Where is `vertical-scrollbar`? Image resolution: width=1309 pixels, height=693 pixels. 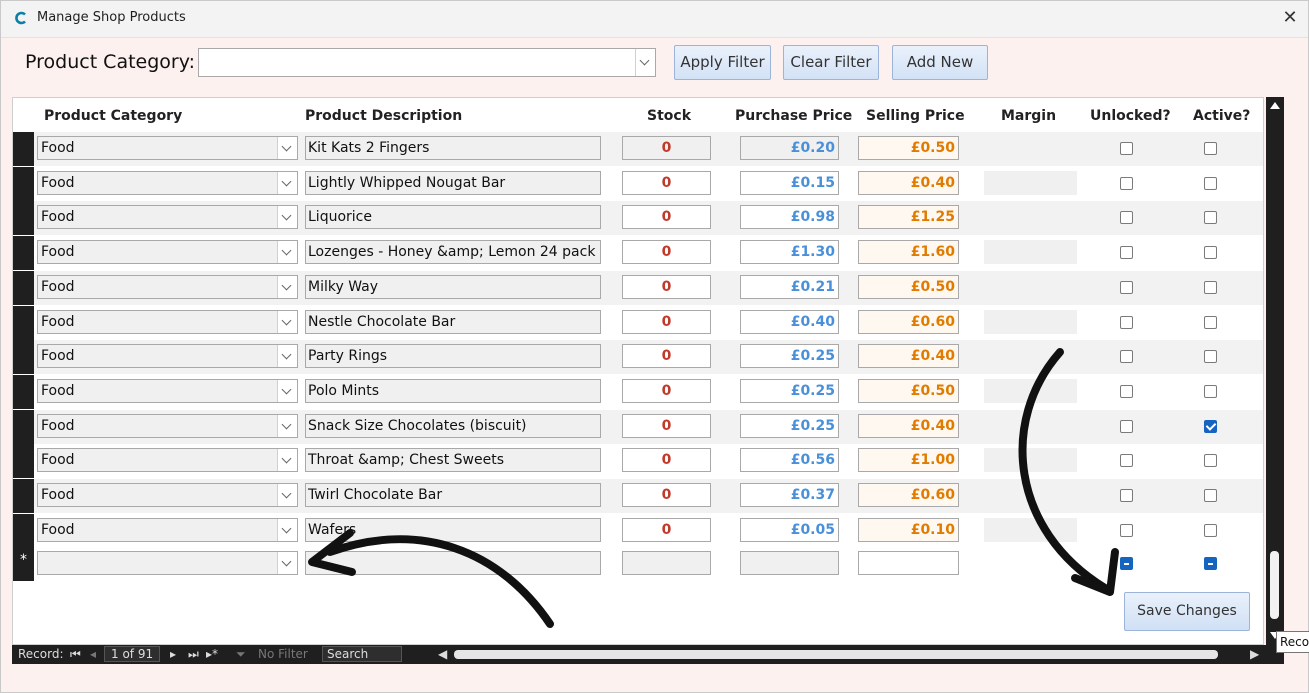 vertical-scrollbar is located at coordinates (1275, 371).